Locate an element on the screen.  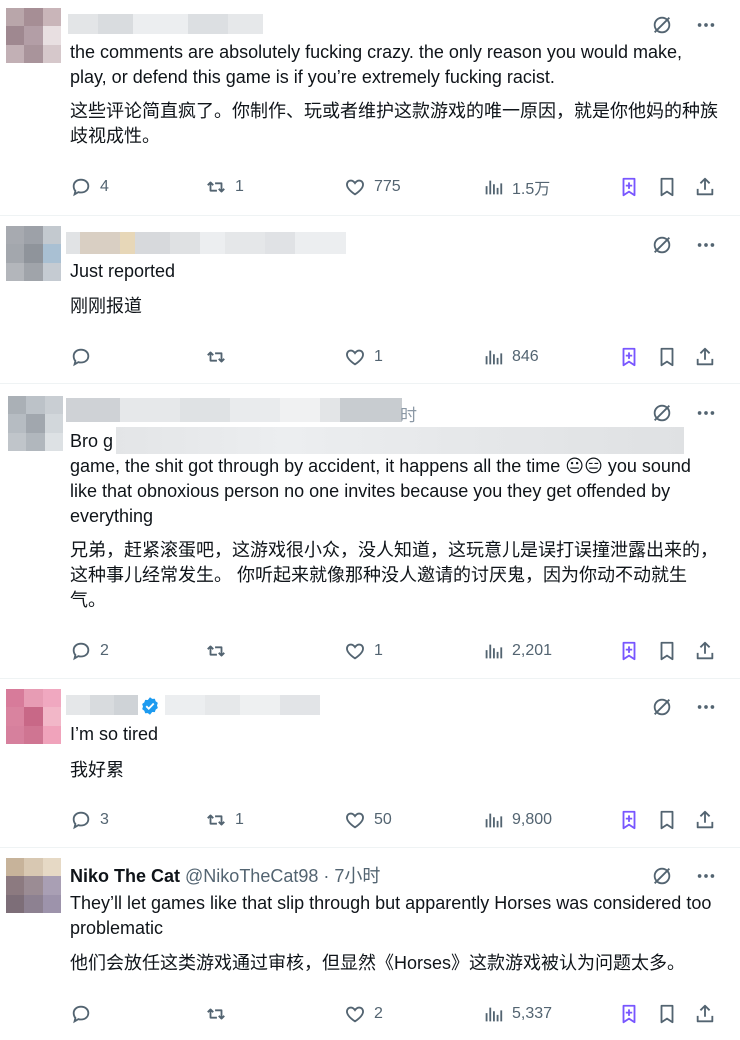
redacted-handle is located at coordinates (242, 705).